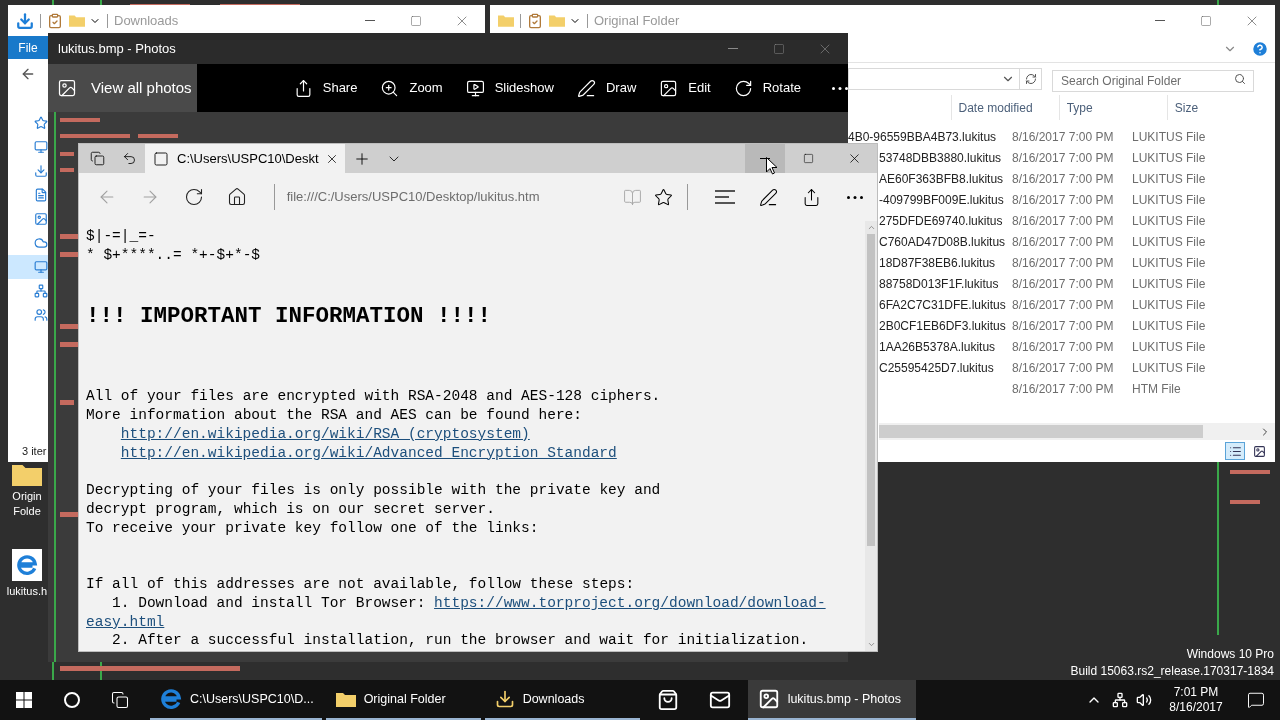 The width and height of the screenshot is (1280, 720). I want to click on download-icon, so click(504, 699).